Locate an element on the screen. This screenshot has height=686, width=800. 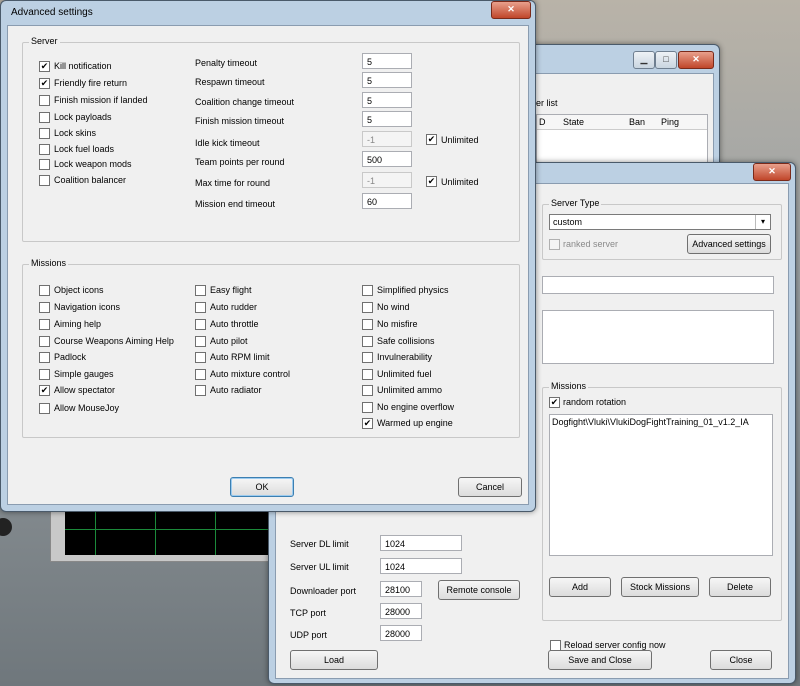
save-and-close-button: Save and Close is located at coordinates (600, 660).